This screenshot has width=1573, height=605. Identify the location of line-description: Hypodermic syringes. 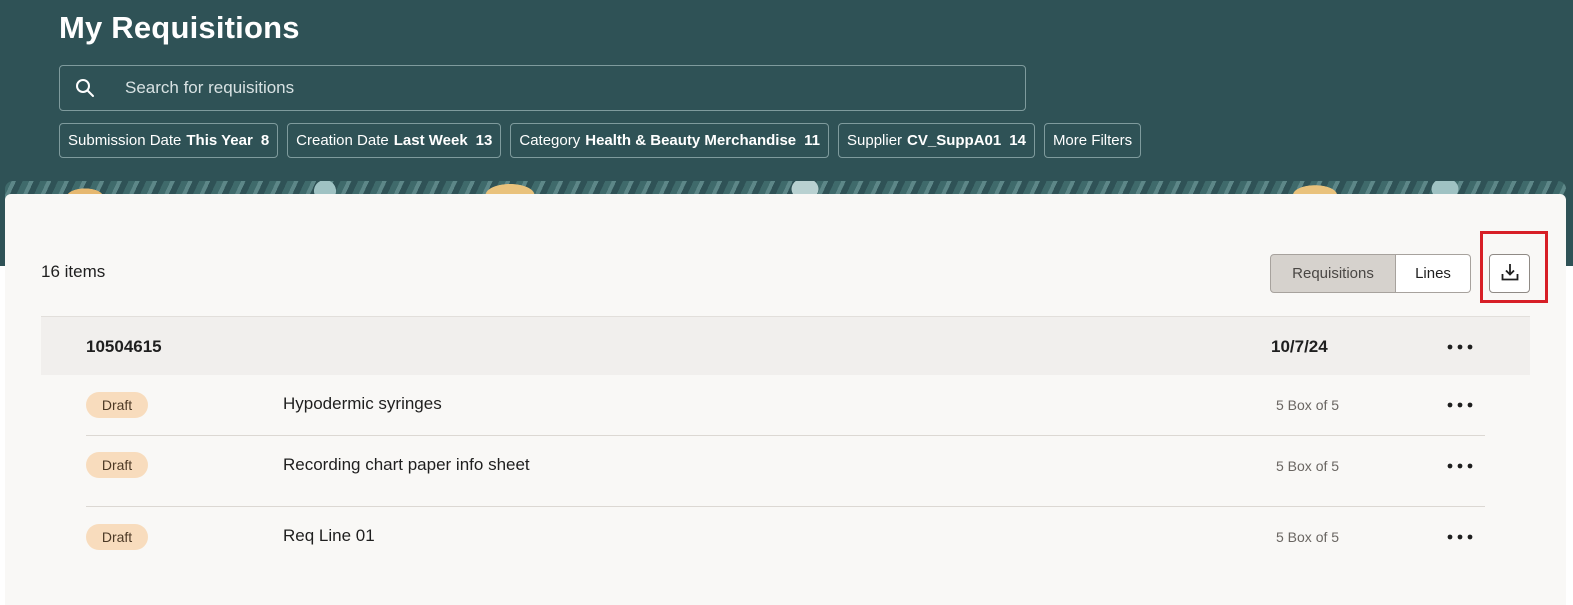
(362, 404).